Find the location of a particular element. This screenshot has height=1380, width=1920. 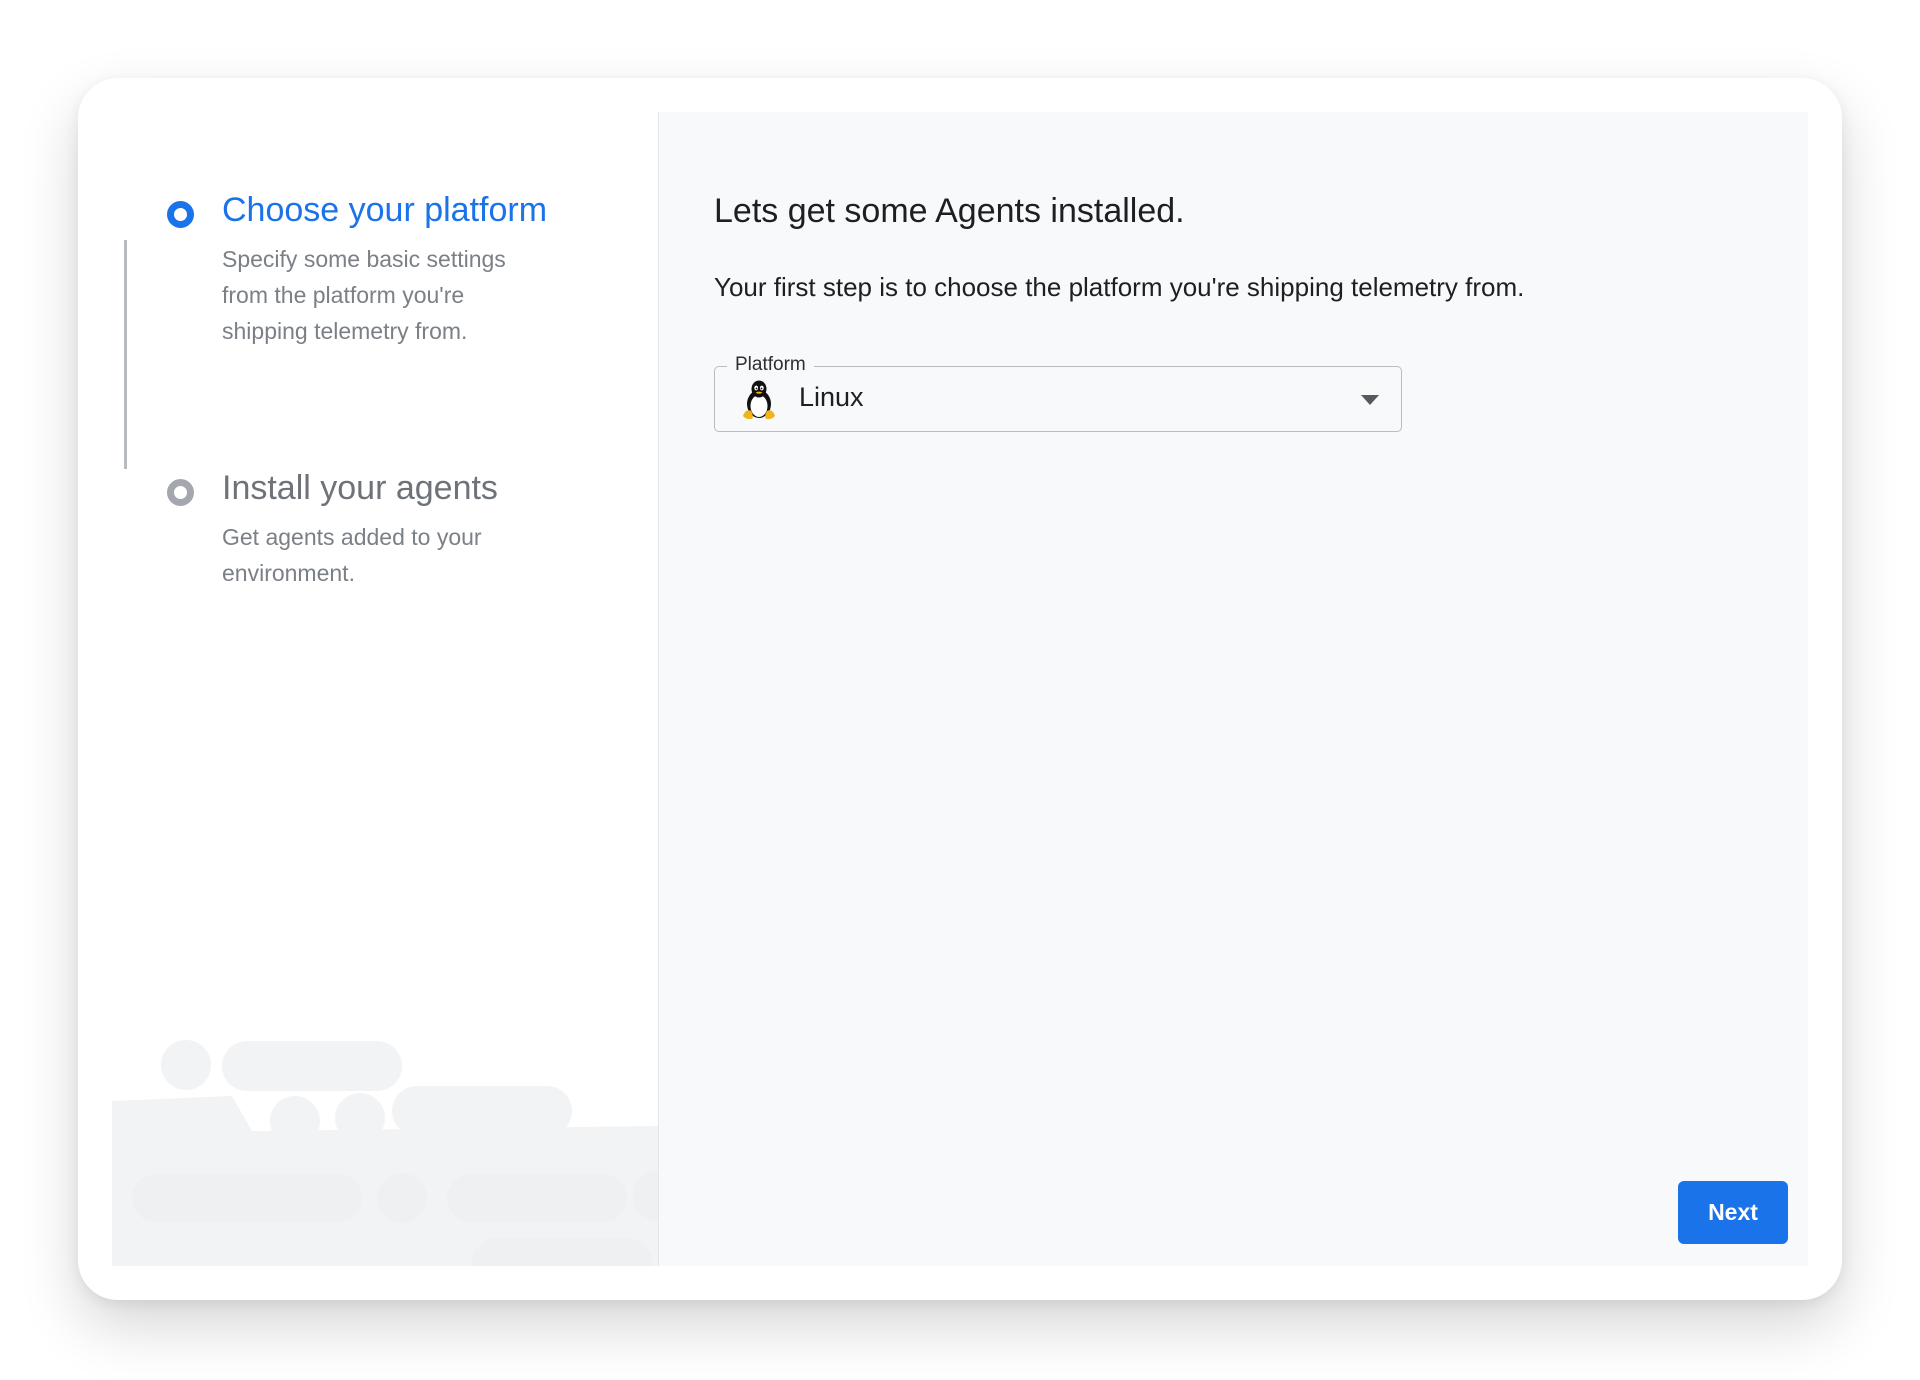

linux-tux-icon is located at coordinates (759, 400).